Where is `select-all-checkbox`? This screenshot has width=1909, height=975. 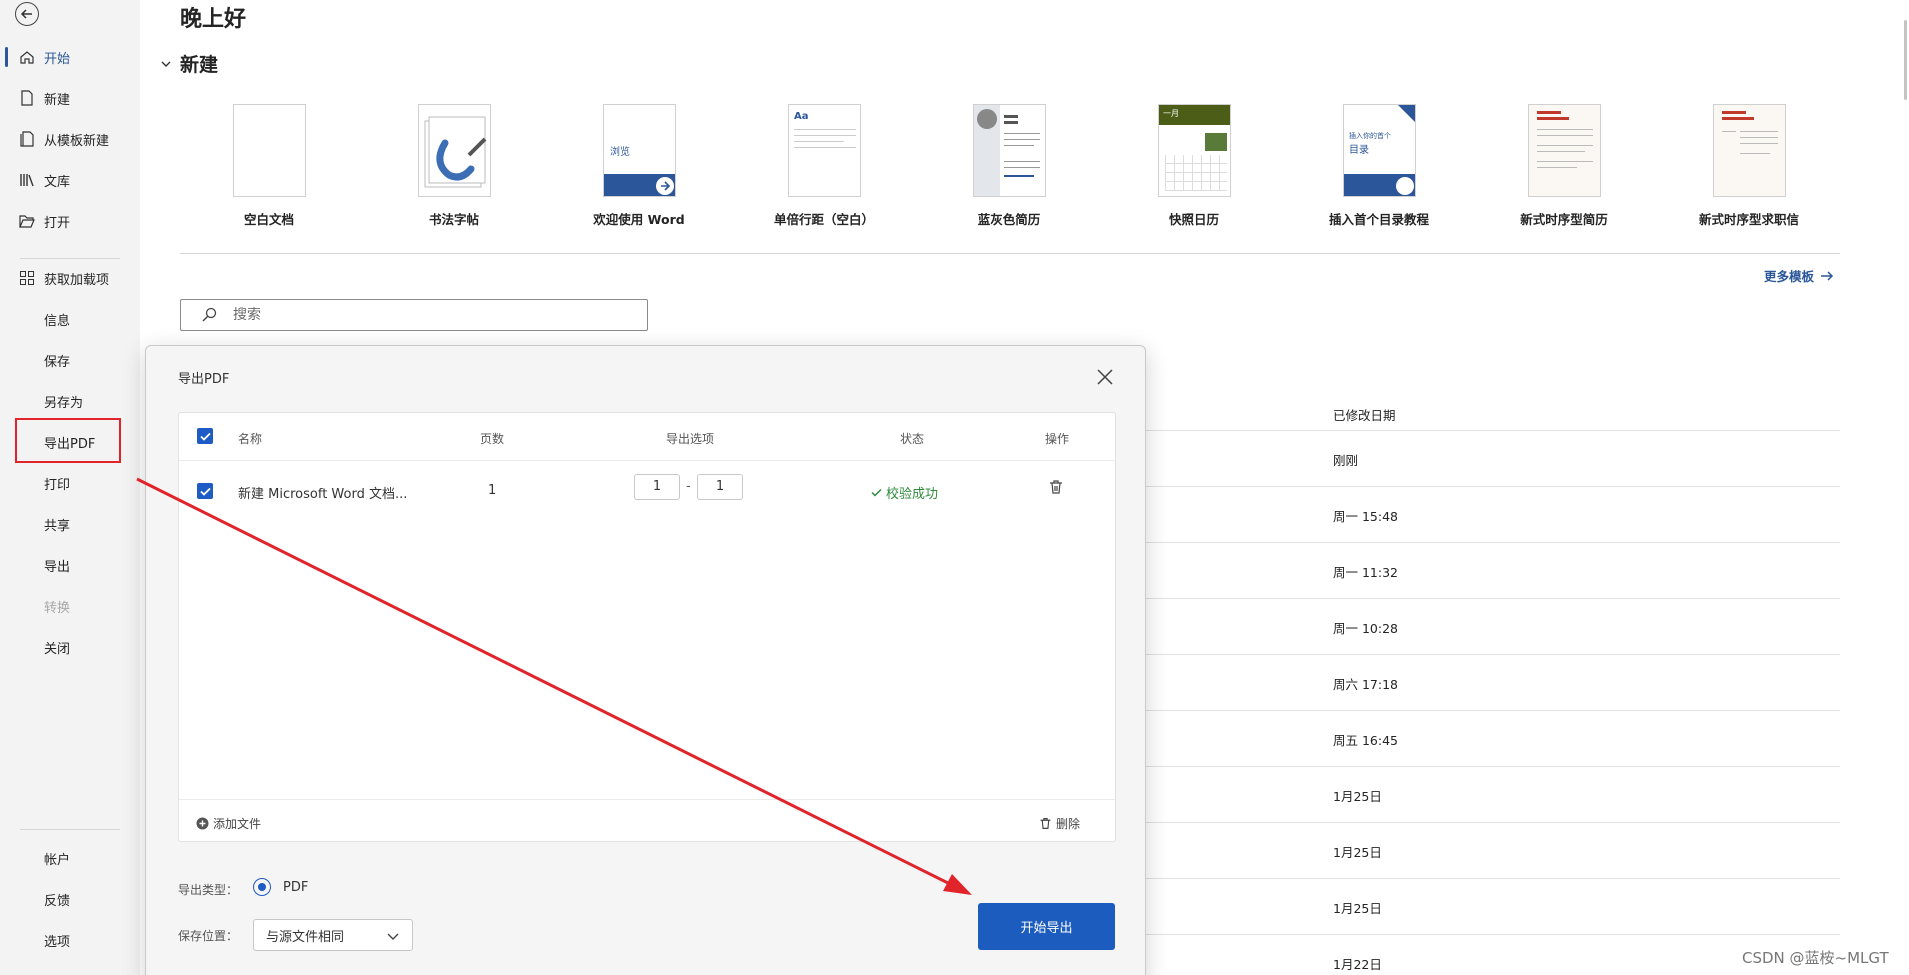
select-all-checkbox is located at coordinates (205, 436).